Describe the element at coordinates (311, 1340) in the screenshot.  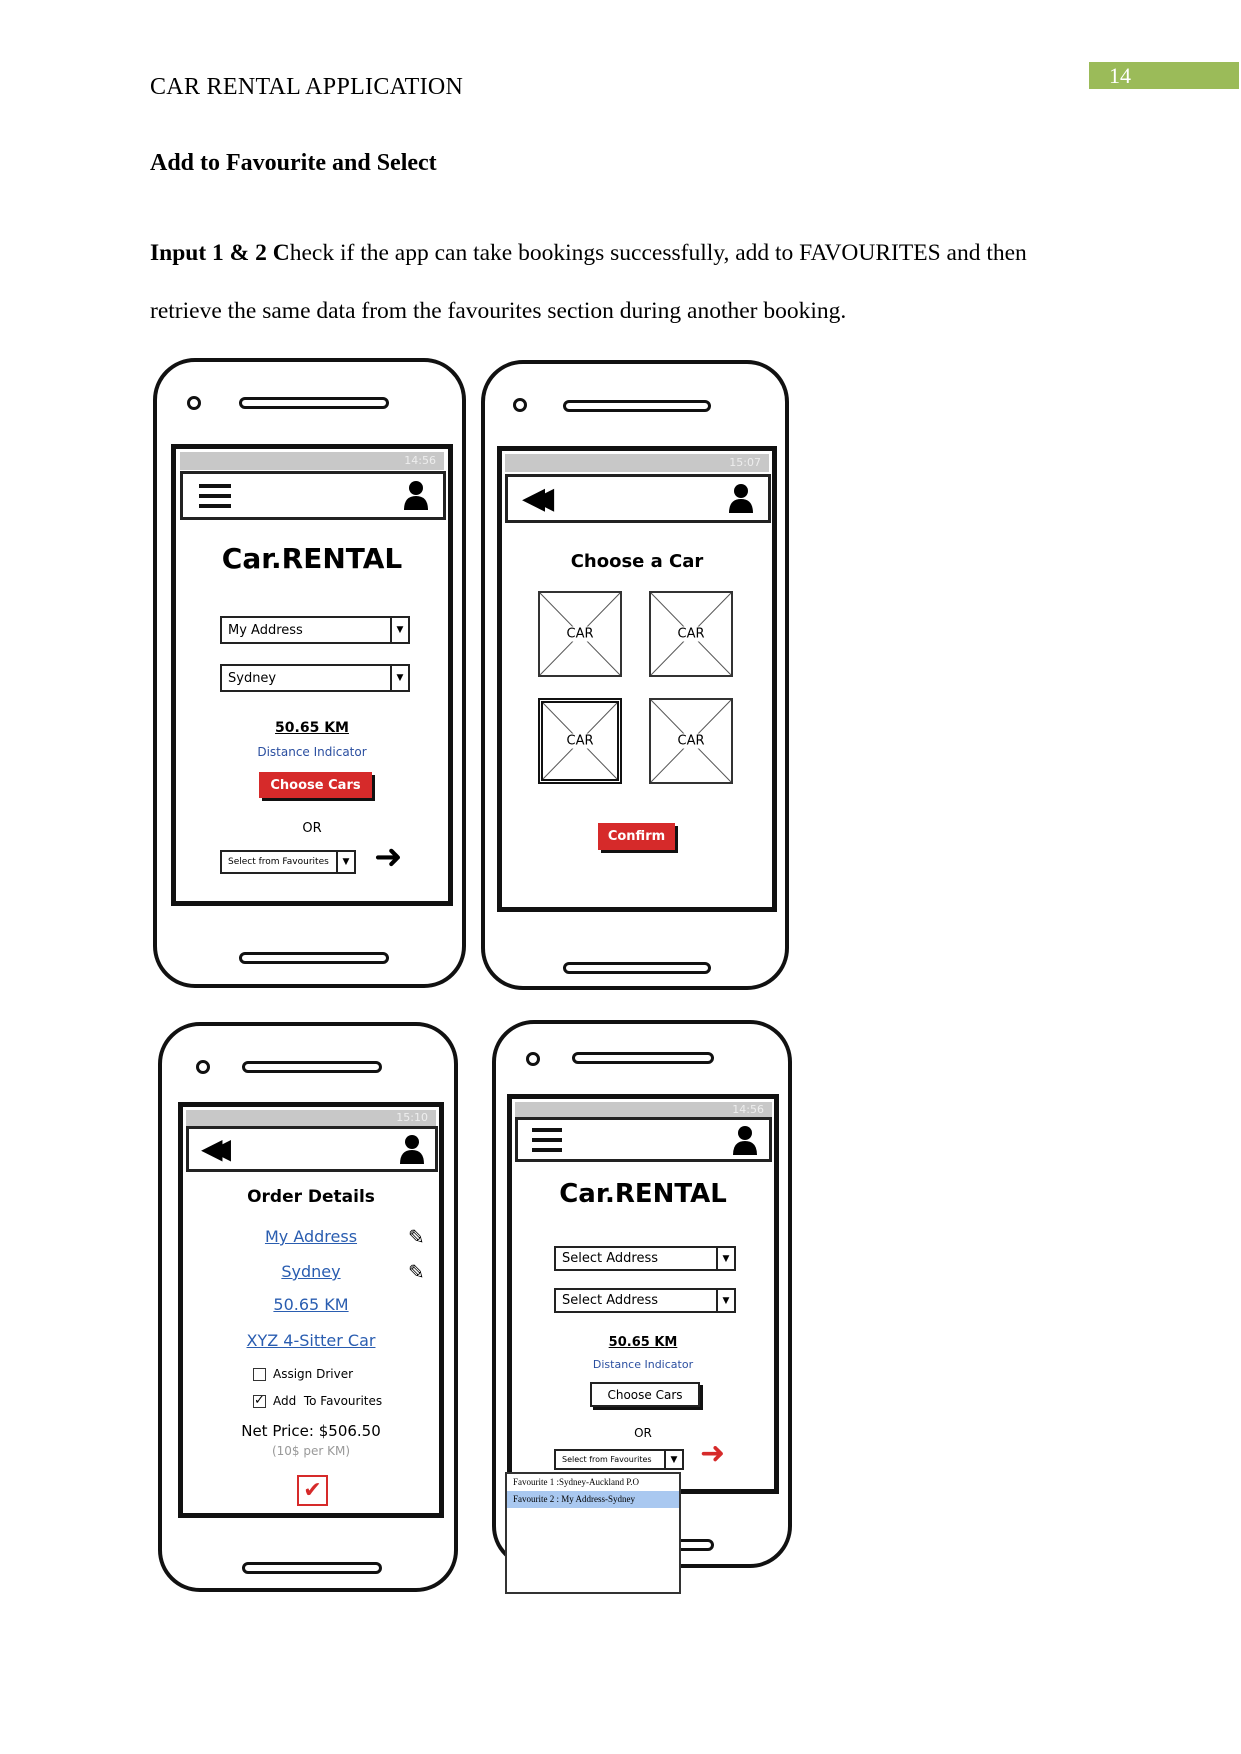
I see `car-link: XYZ 4-Sitter Car` at that location.